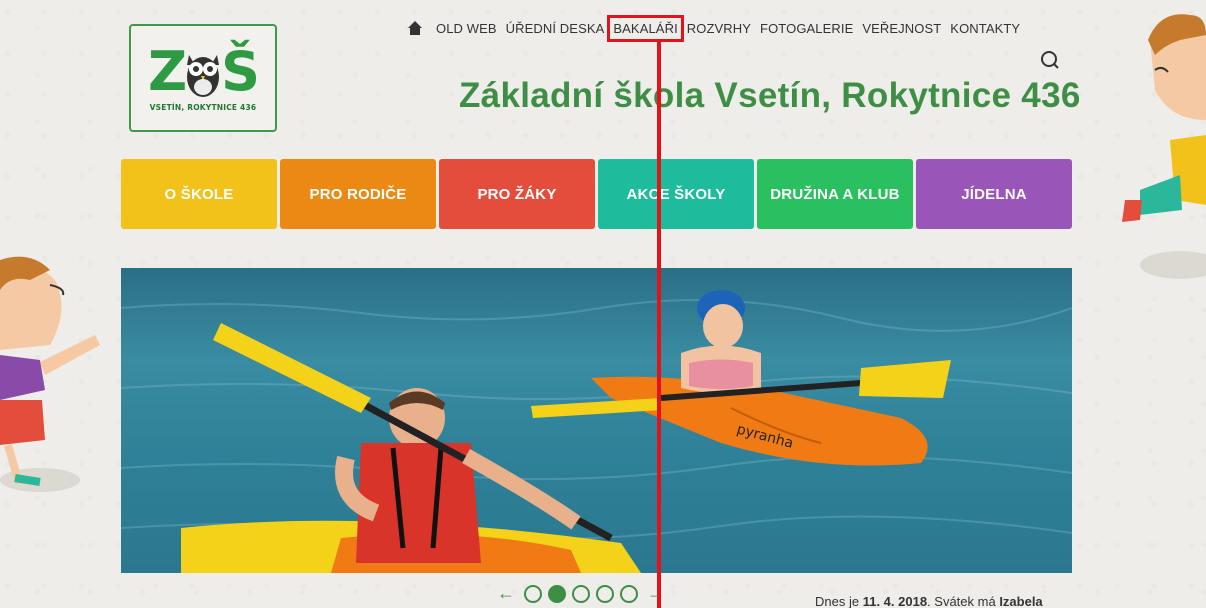 Image resolution: width=1206 pixels, height=608 pixels. I want to click on search-icon, so click(1051, 61).